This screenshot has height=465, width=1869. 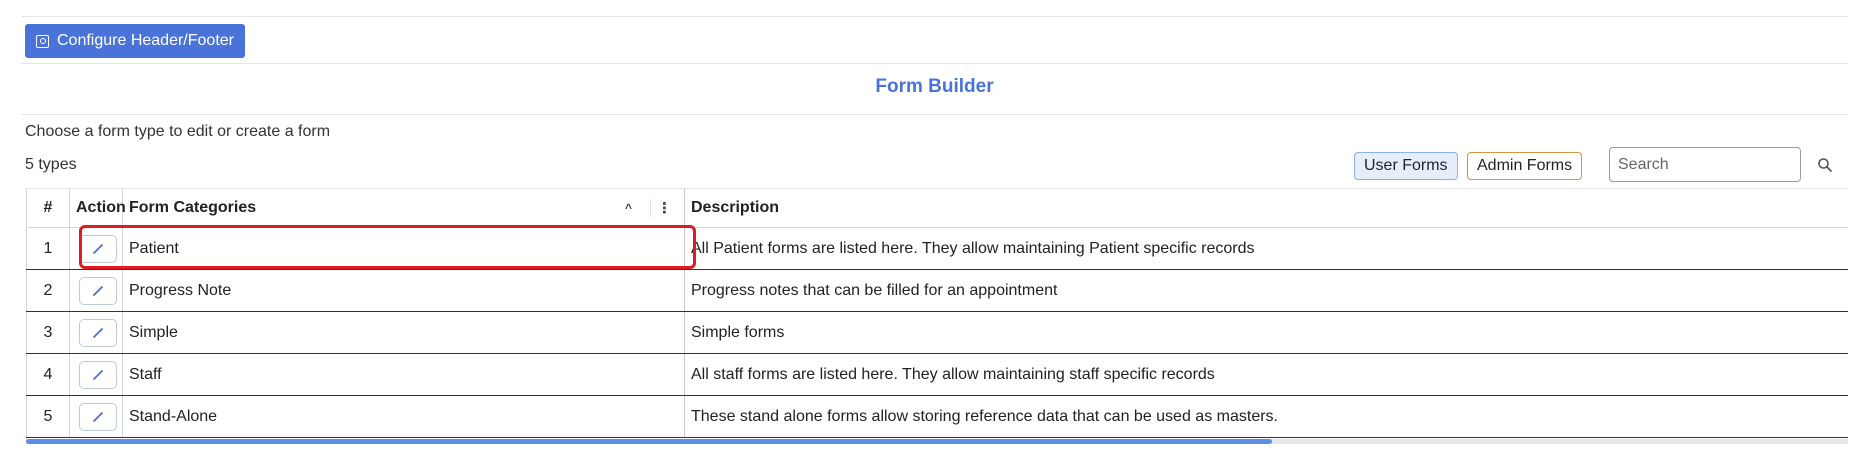 I want to click on row-category: Patient, so click(x=403, y=248).